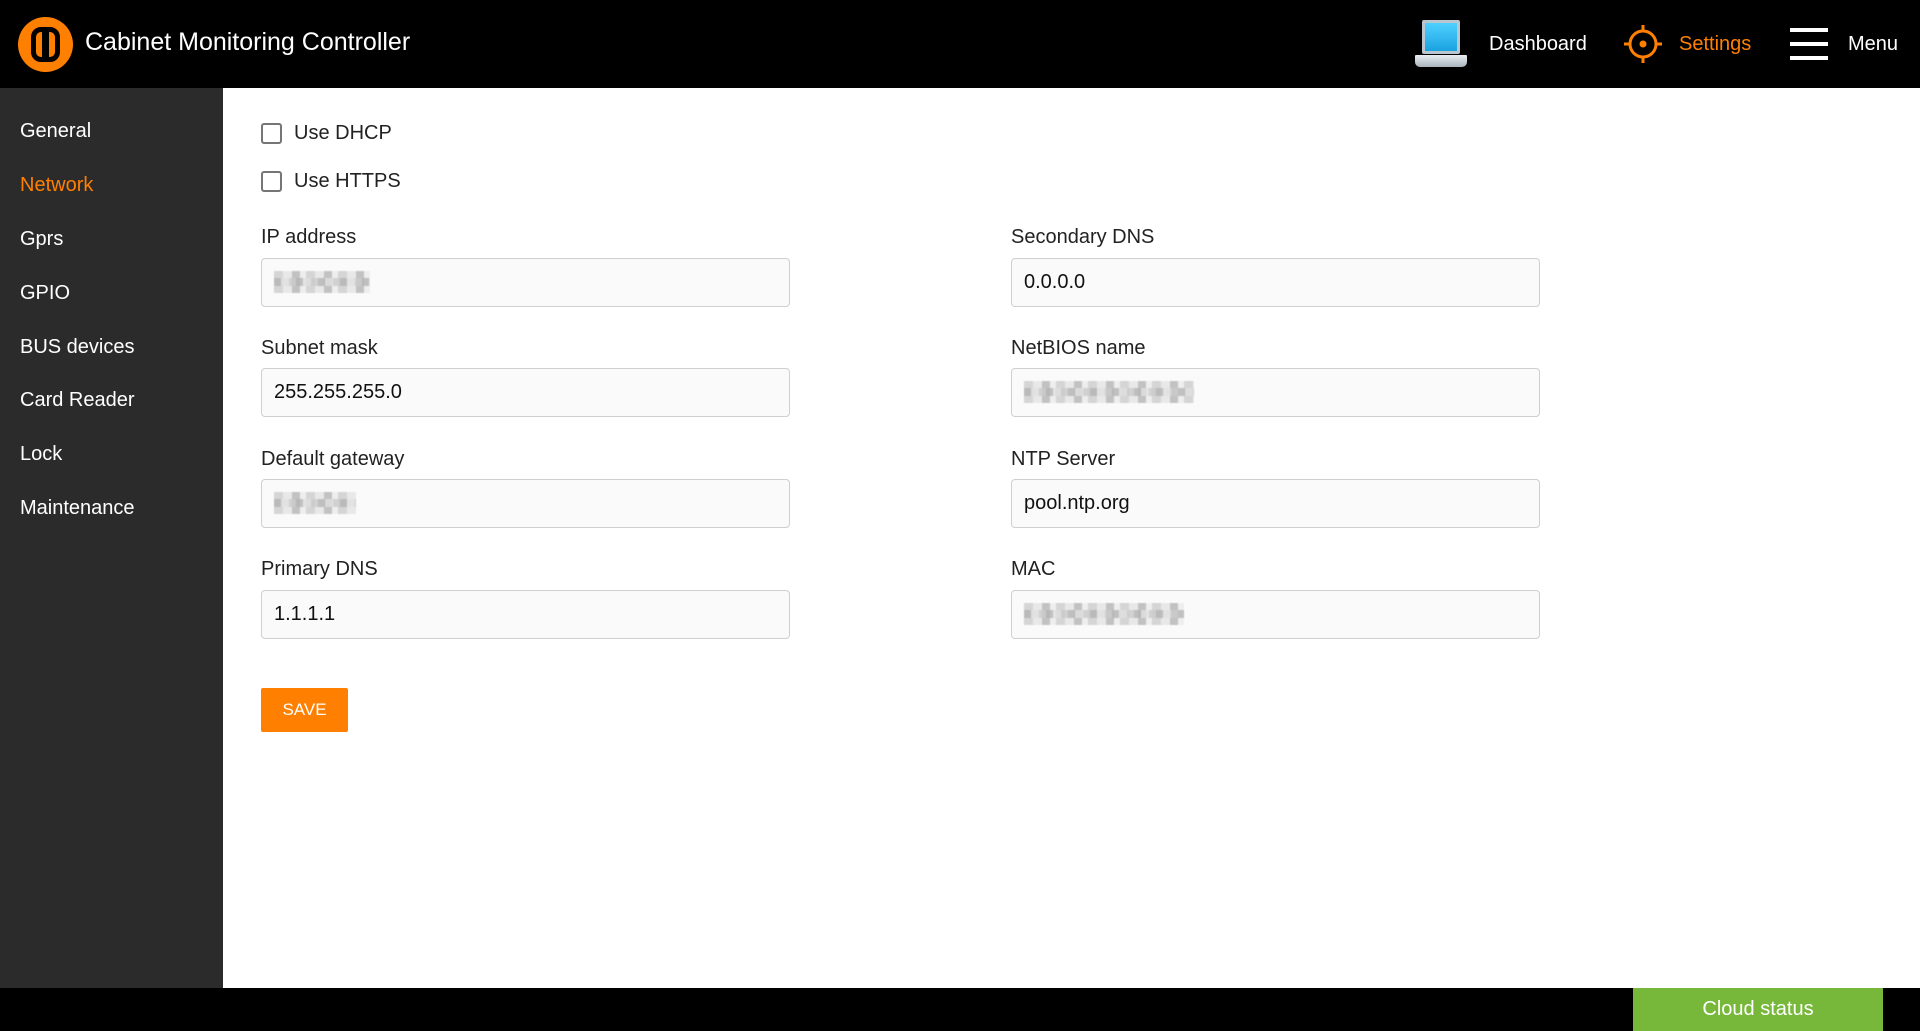 The height and width of the screenshot is (1031, 1920). Describe the element at coordinates (525, 614) in the screenshot. I see `primary-dns-field` at that location.